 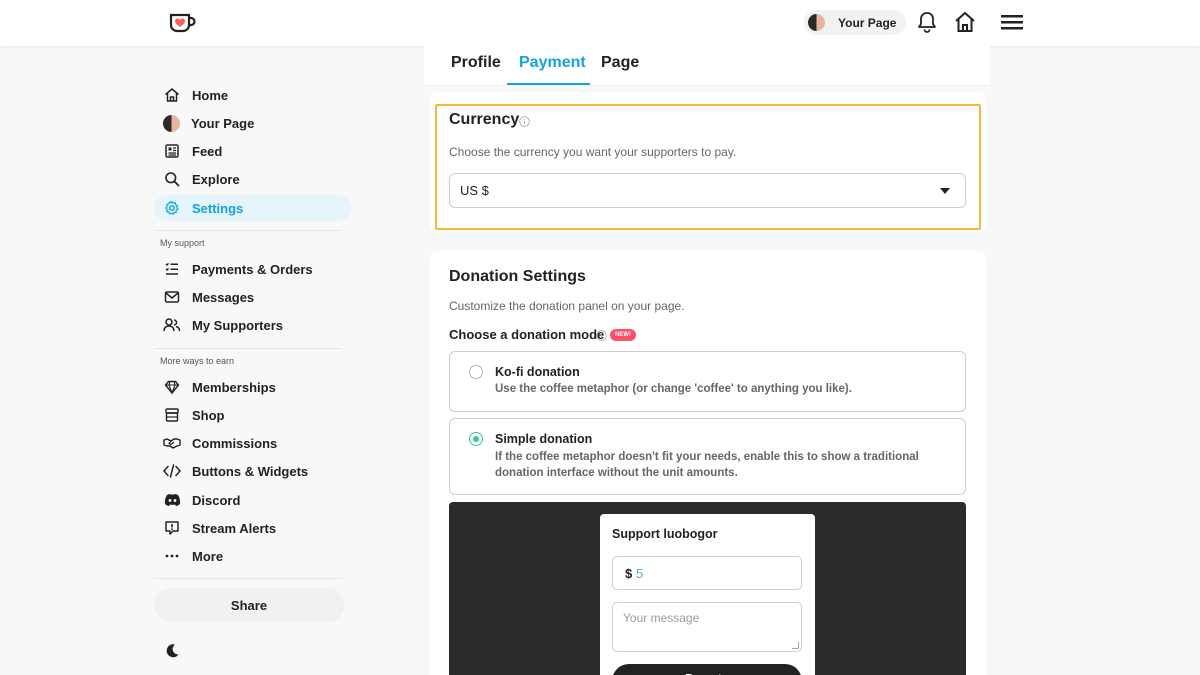 I want to click on sidebar-item-label: Messages, so click(x=223, y=297).